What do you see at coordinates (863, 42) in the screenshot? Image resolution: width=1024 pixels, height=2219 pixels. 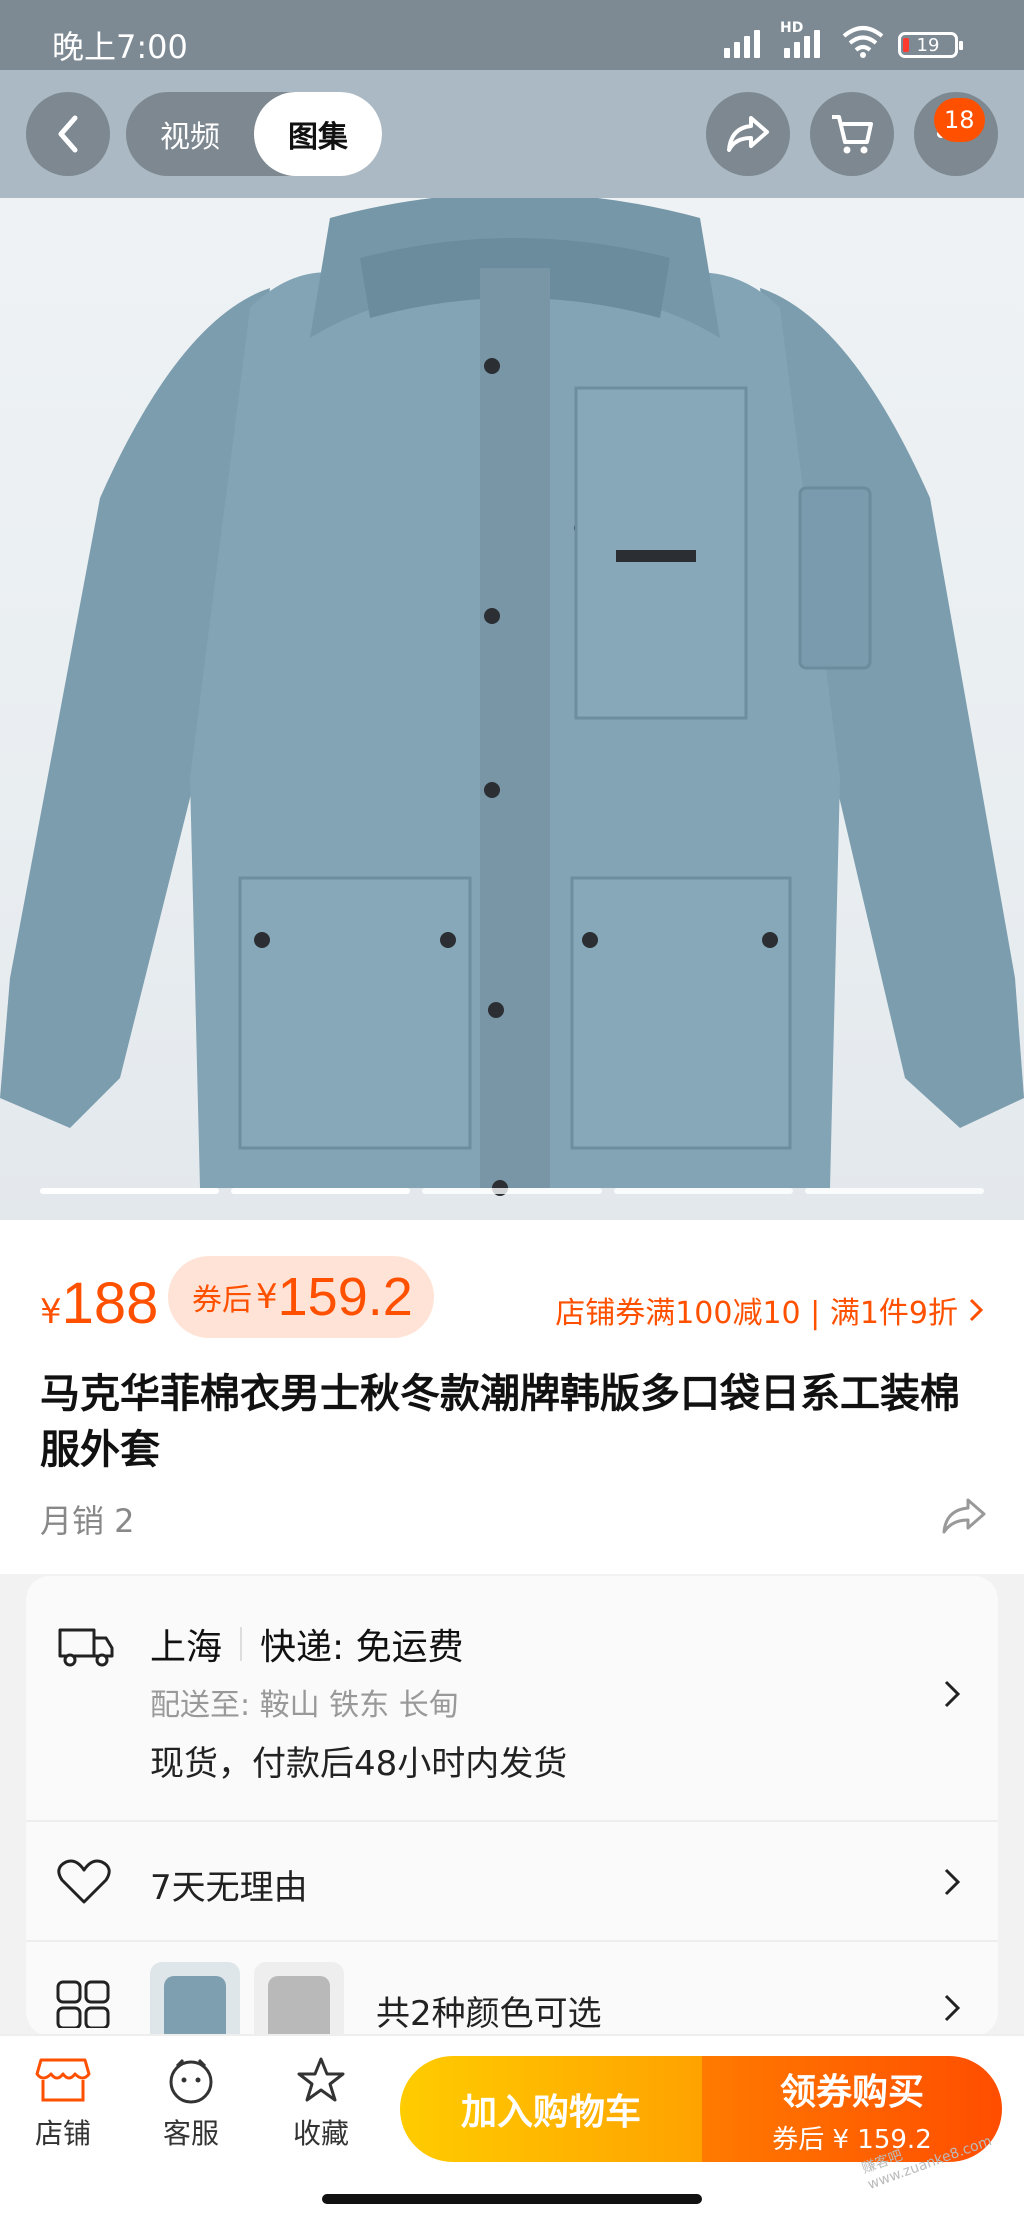 I see `wifi-icon` at bounding box center [863, 42].